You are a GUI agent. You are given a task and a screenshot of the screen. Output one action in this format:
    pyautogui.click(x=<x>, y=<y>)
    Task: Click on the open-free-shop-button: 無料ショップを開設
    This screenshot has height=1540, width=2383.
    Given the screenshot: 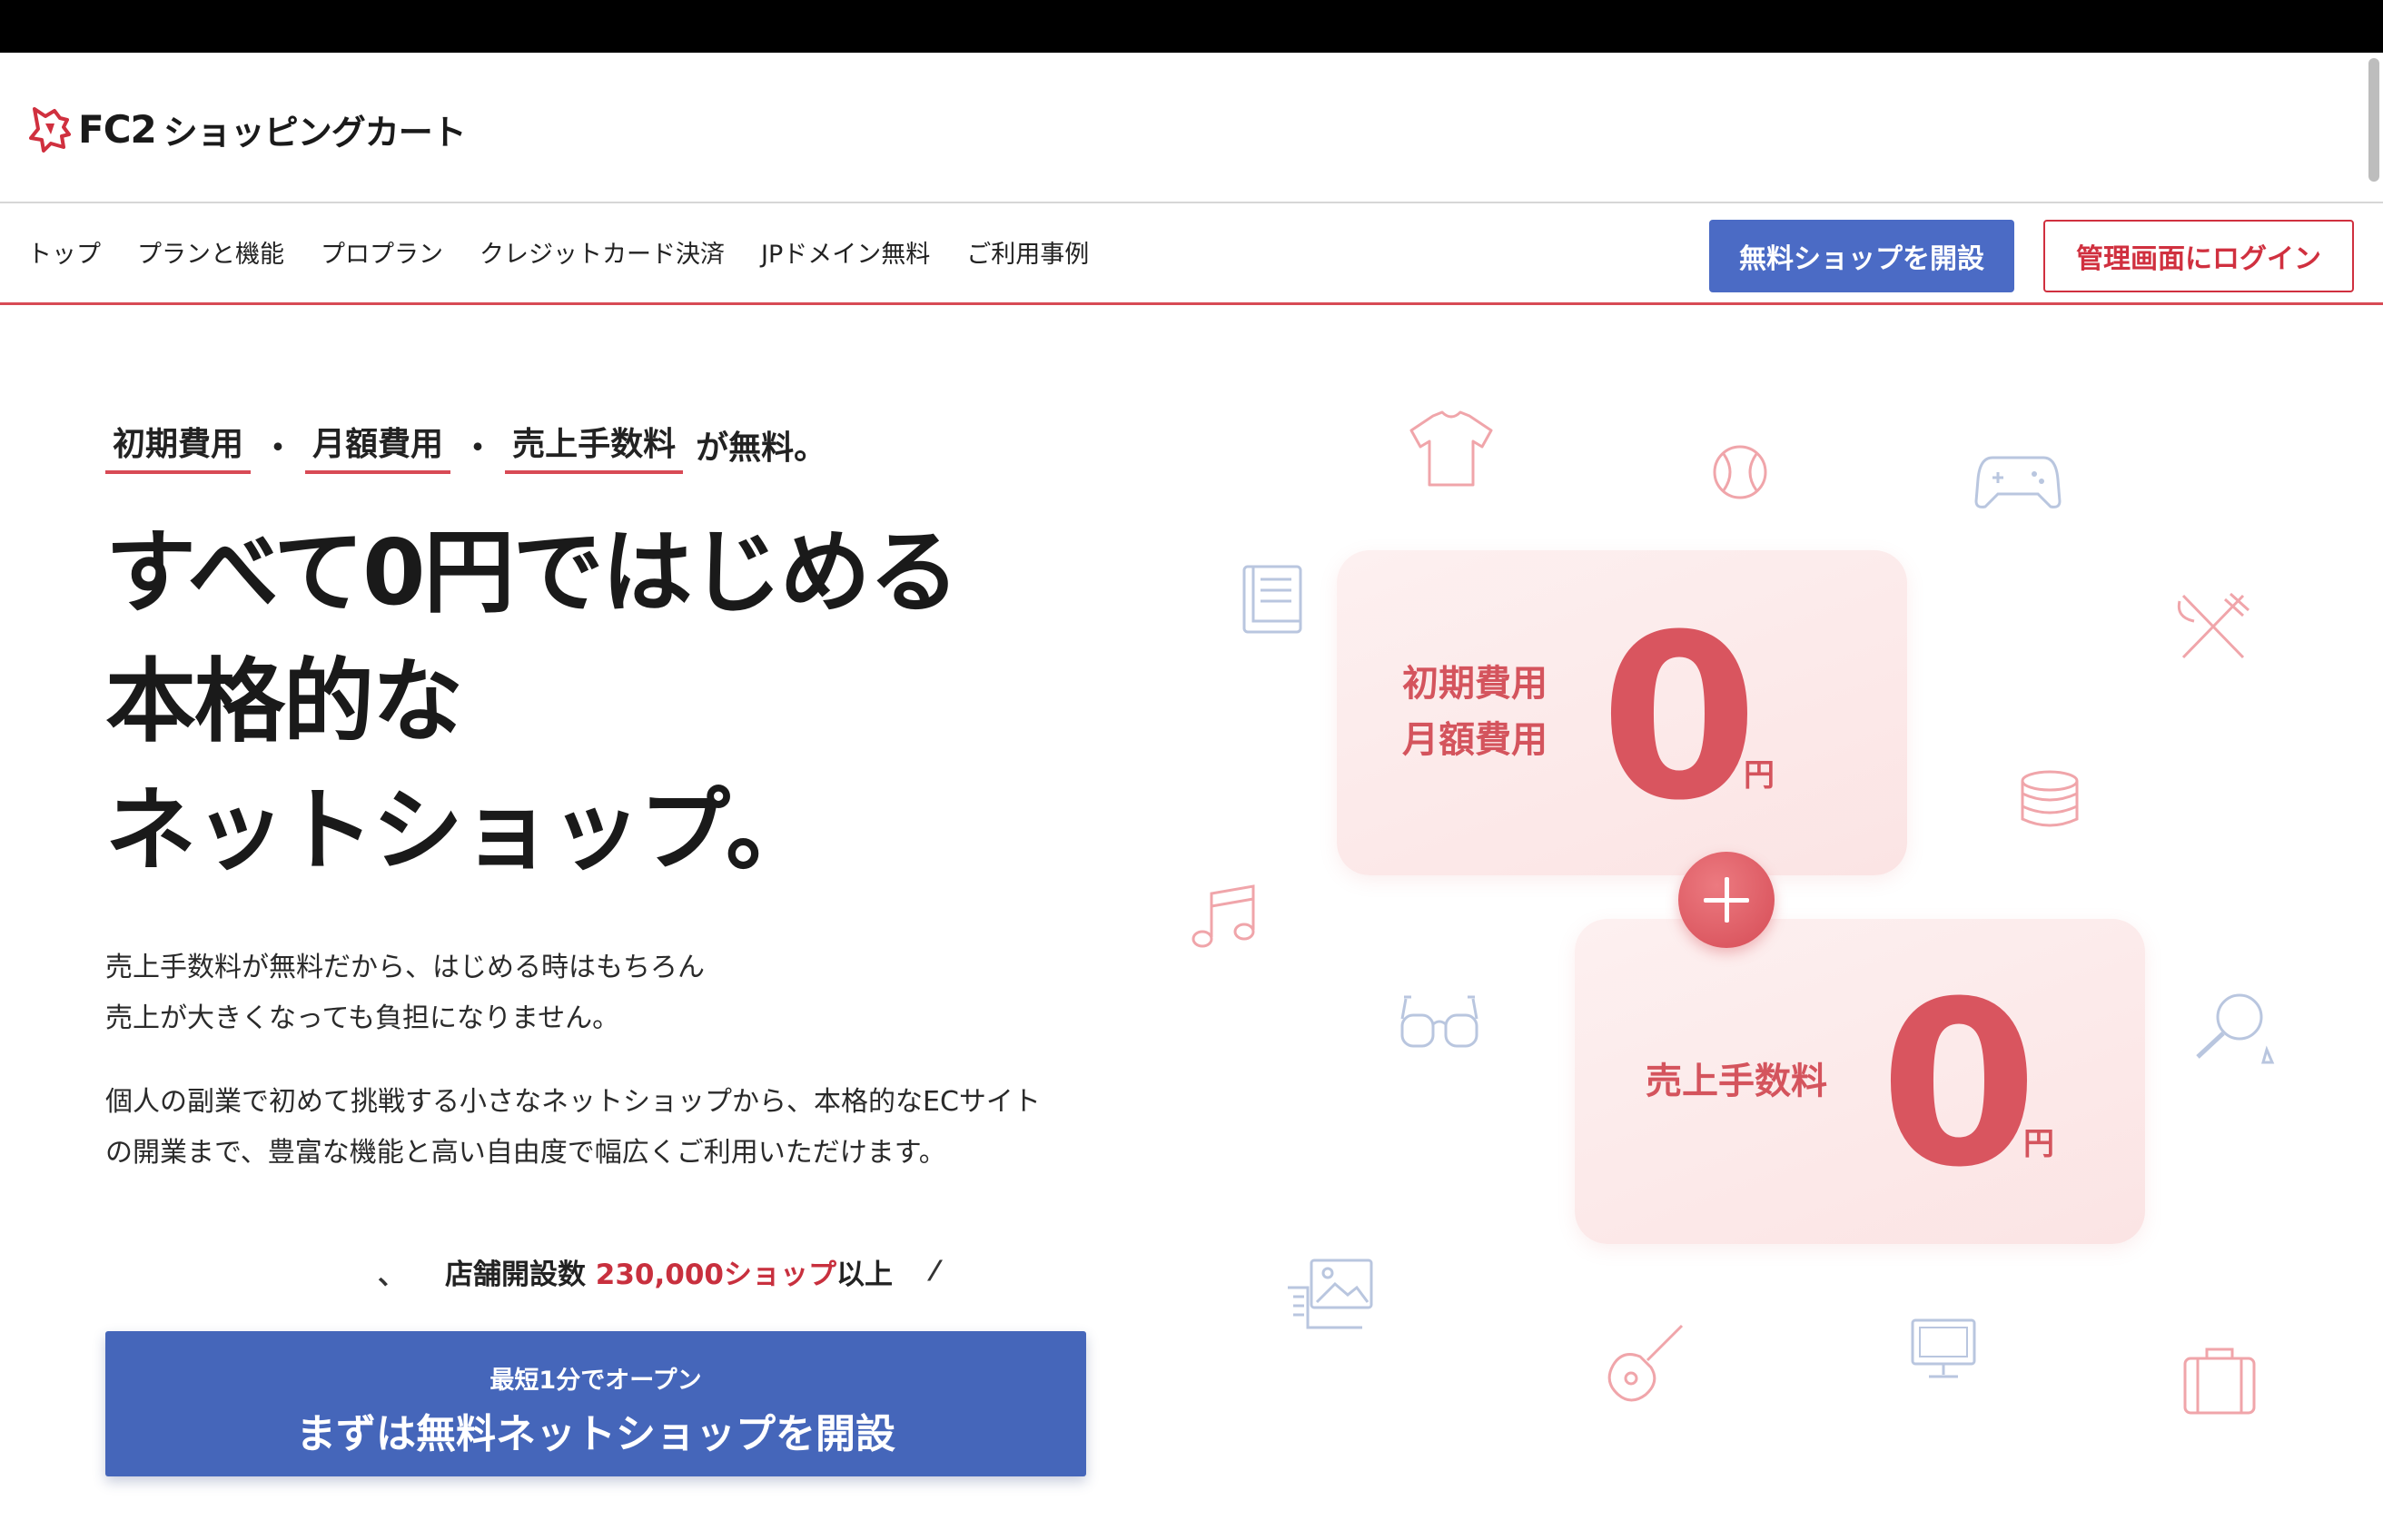 What is the action you would take?
    pyautogui.click(x=1861, y=256)
    